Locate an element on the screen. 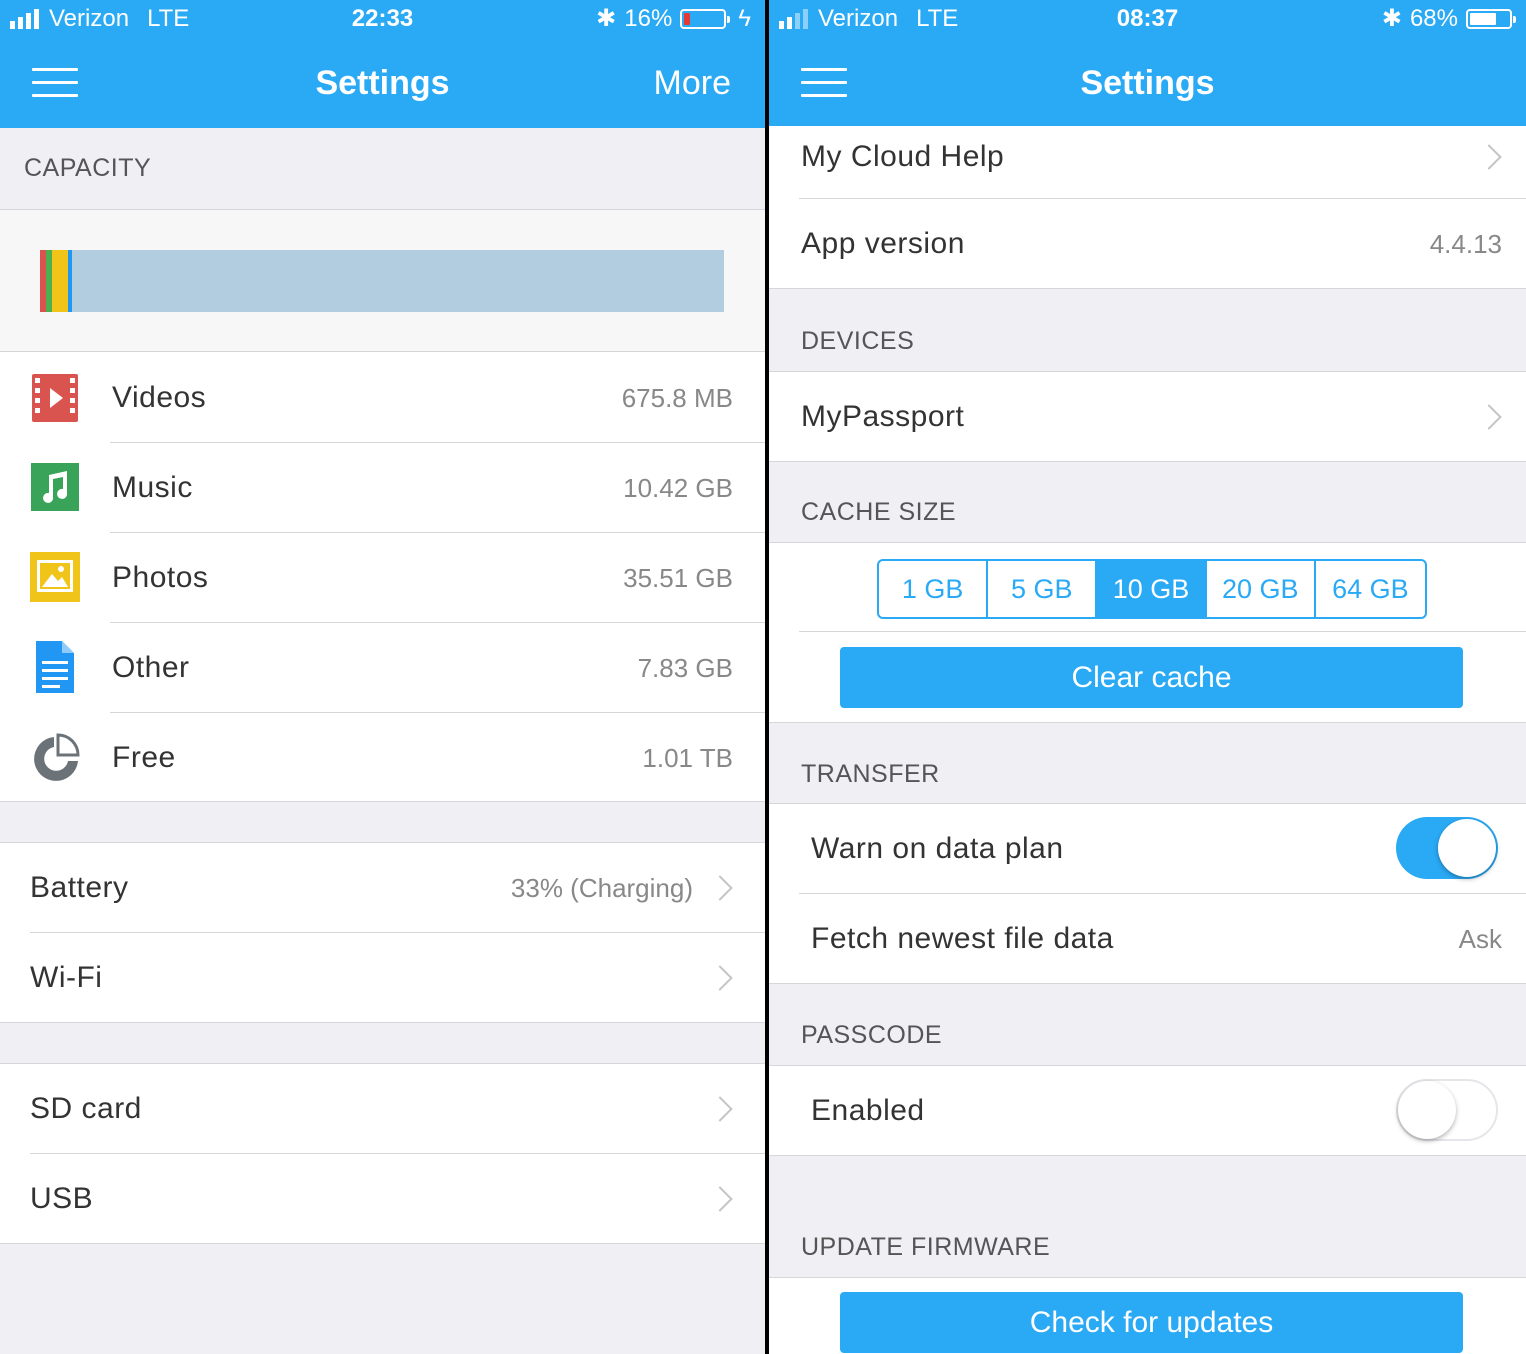  photos-label: Photos is located at coordinates (160, 577).